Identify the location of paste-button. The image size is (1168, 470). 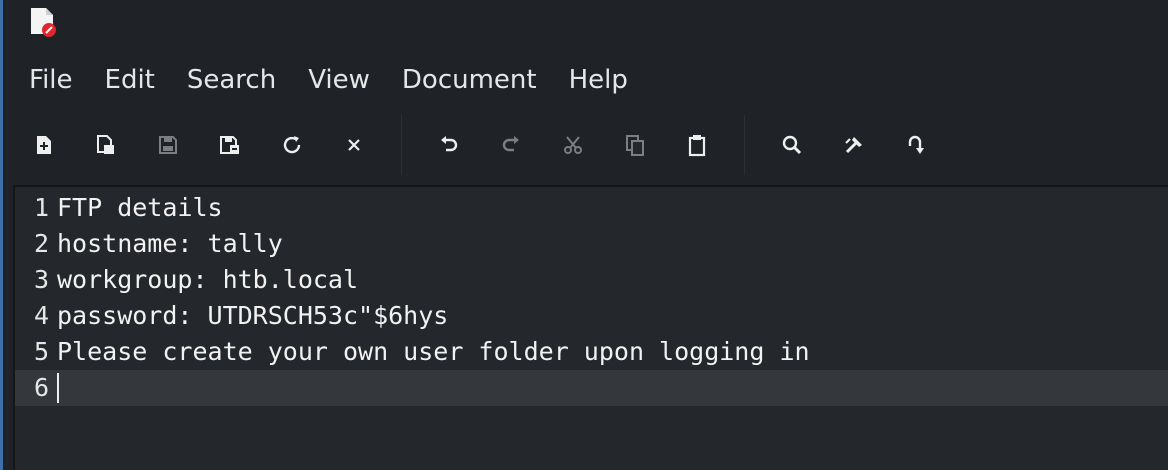
(697, 145).